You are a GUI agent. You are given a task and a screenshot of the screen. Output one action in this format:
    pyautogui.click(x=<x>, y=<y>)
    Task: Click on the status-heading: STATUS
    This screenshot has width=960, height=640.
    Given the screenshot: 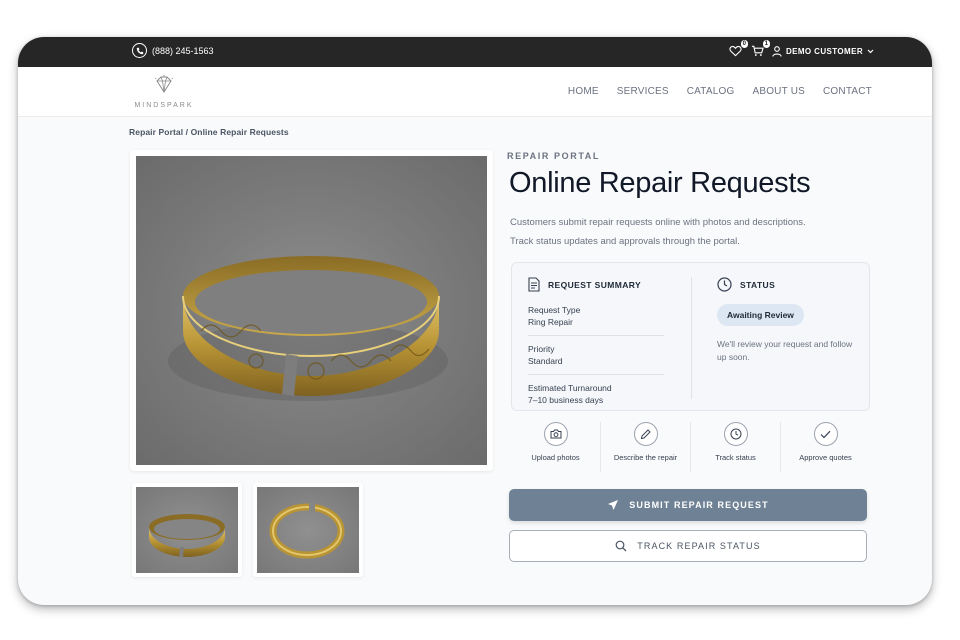 What is the action you would take?
    pyautogui.click(x=758, y=284)
    